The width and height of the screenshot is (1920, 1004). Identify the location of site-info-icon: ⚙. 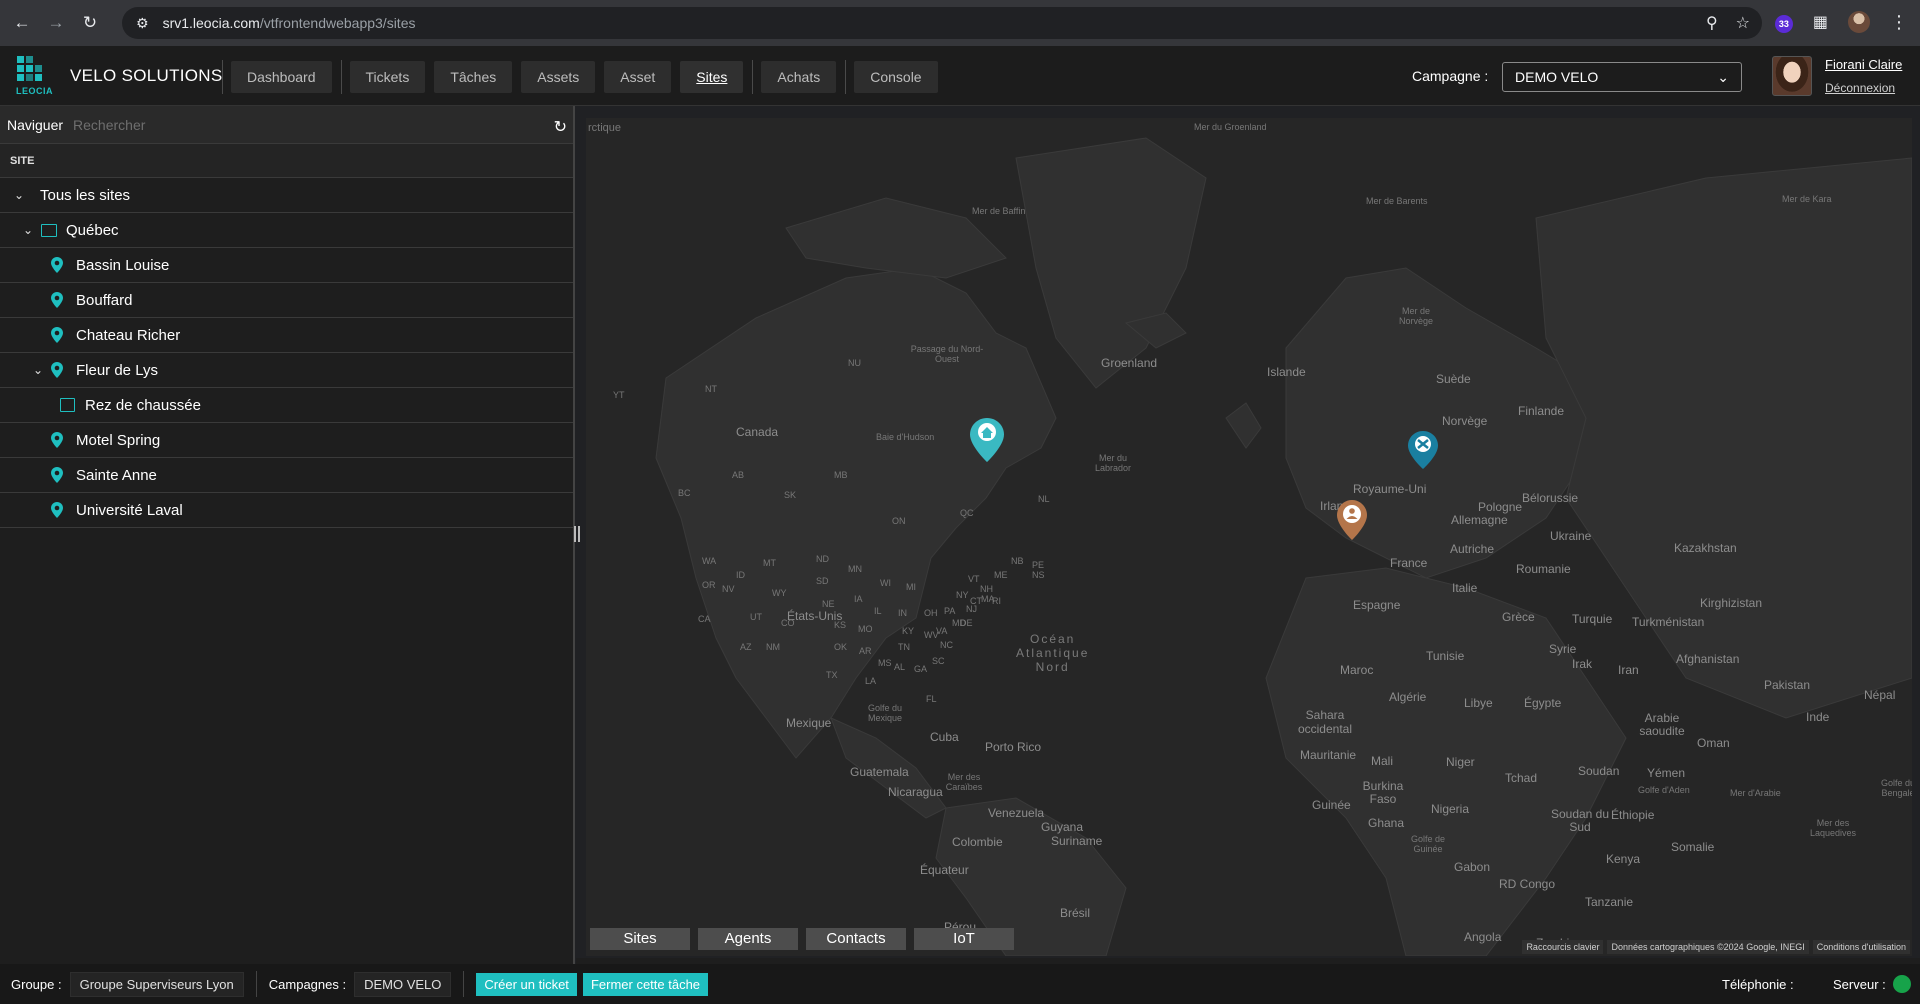
(142, 23).